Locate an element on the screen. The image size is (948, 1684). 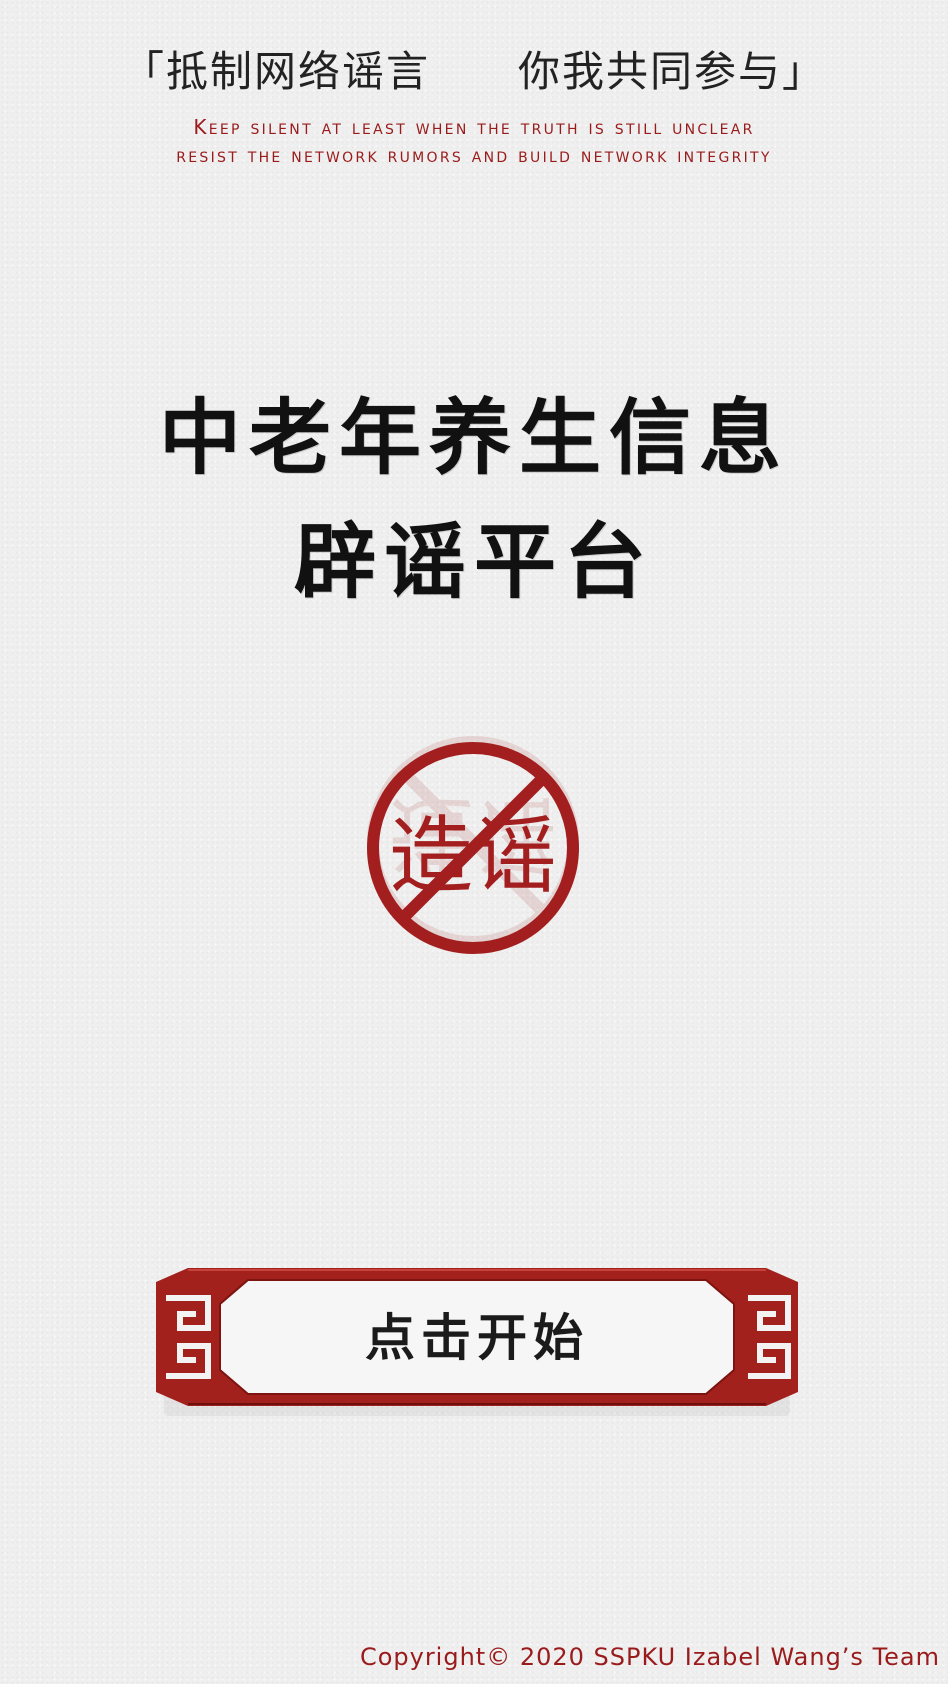
no-rumor-emblem-svg: 造谣 造谣 is located at coordinates (473, 845).